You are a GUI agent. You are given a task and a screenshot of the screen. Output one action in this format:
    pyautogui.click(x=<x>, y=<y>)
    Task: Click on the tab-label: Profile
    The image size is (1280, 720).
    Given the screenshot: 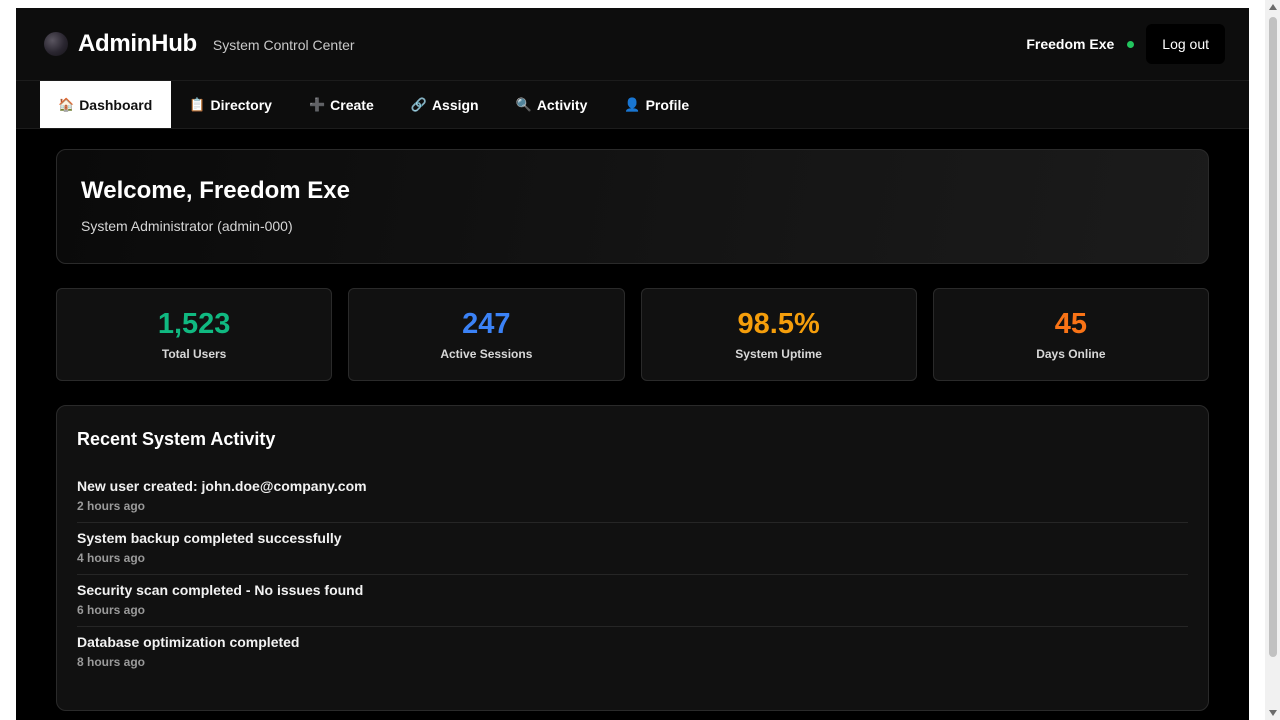 What is the action you would take?
    pyautogui.click(x=667, y=104)
    